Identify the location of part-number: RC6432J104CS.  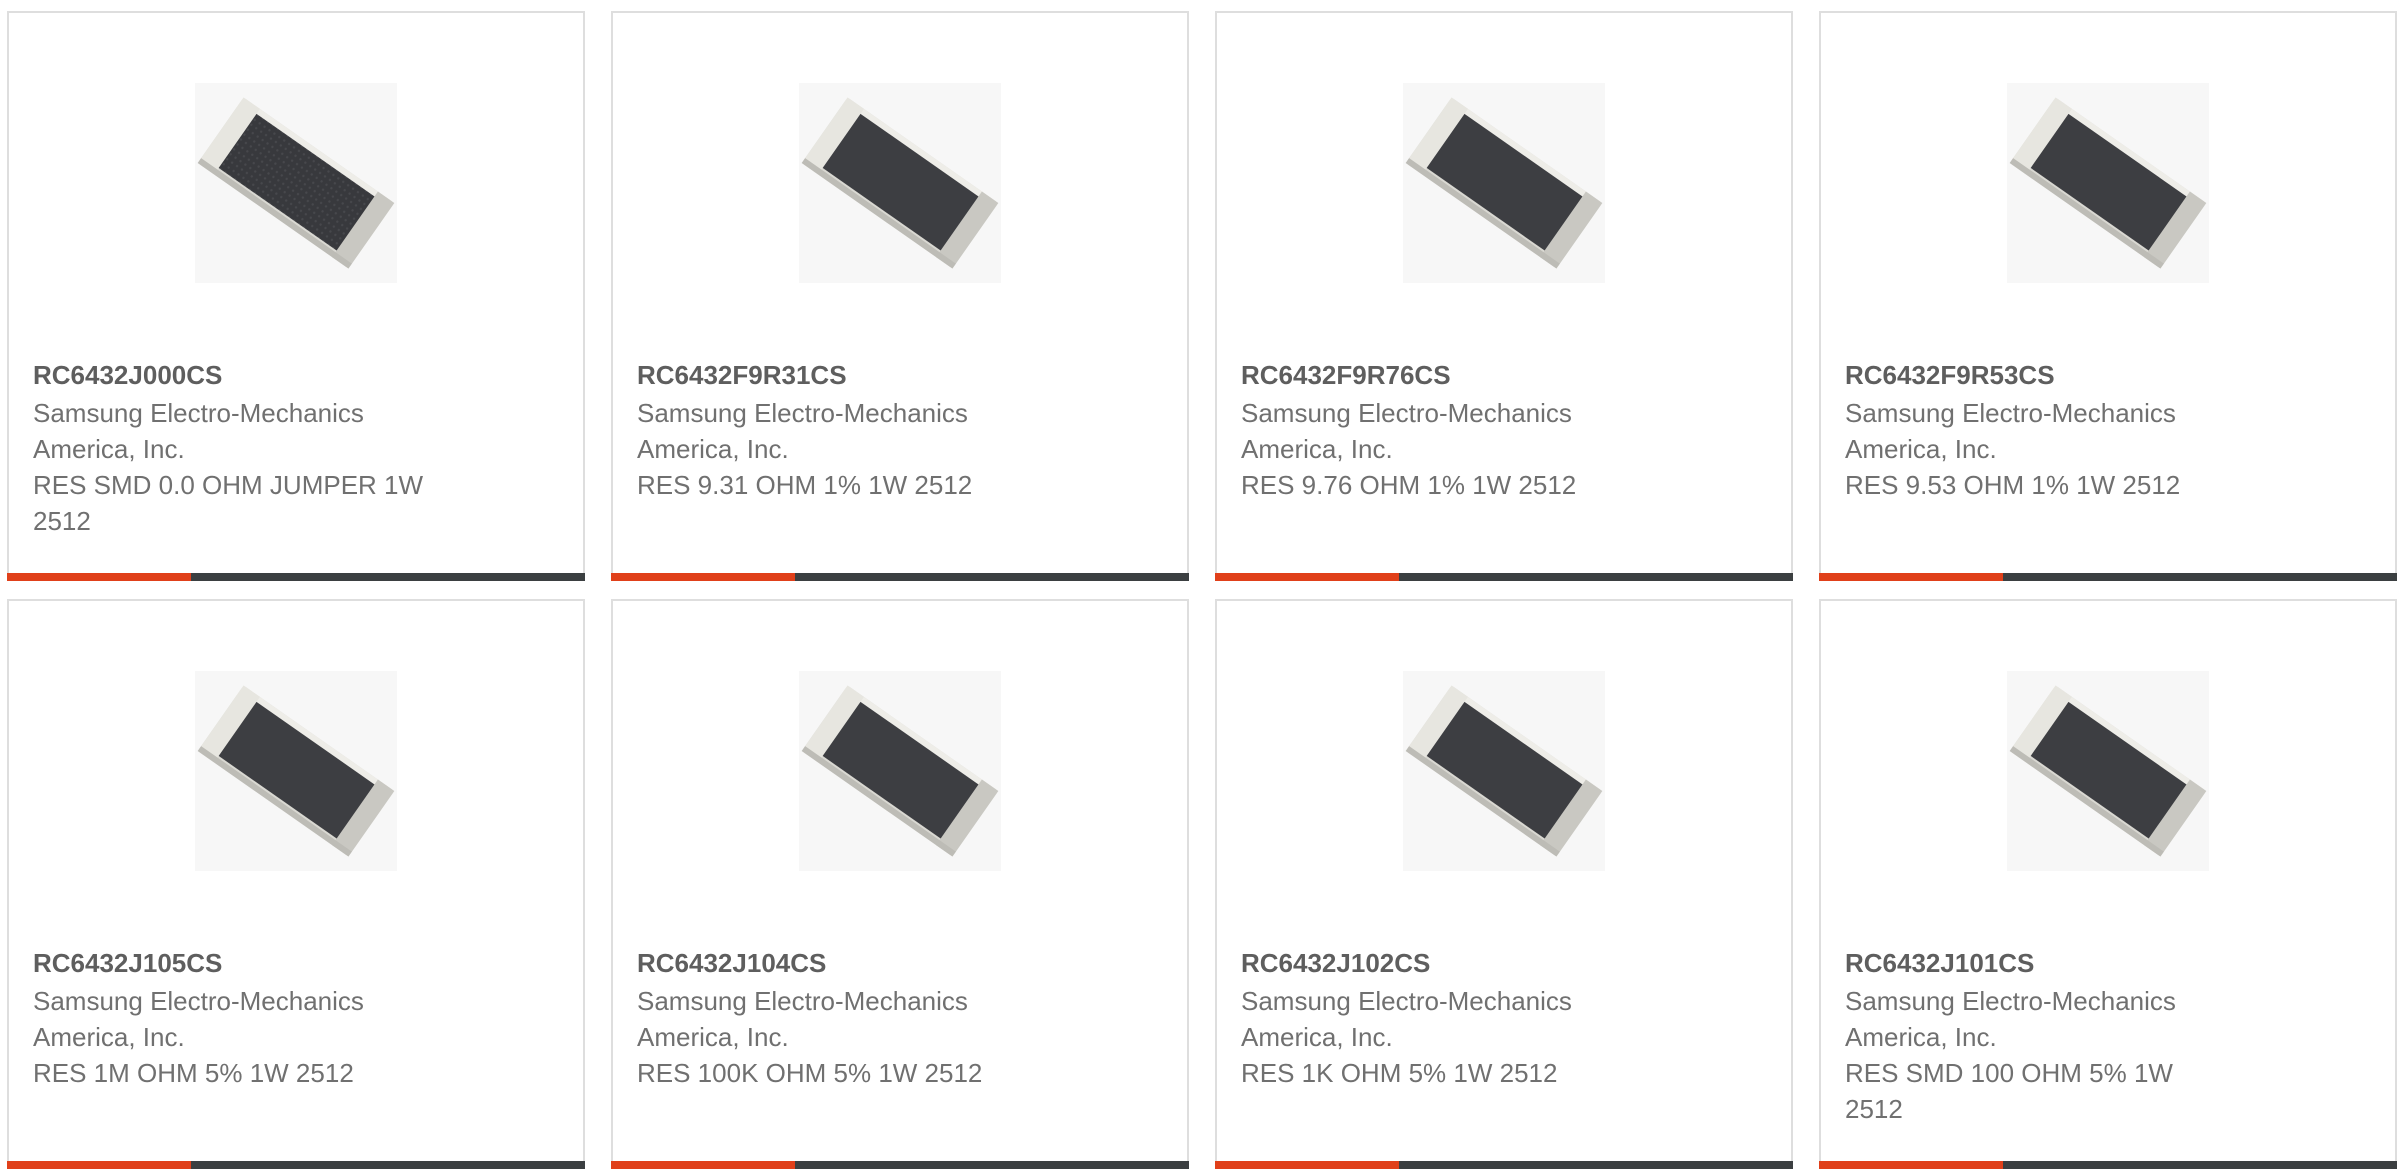
(857, 963).